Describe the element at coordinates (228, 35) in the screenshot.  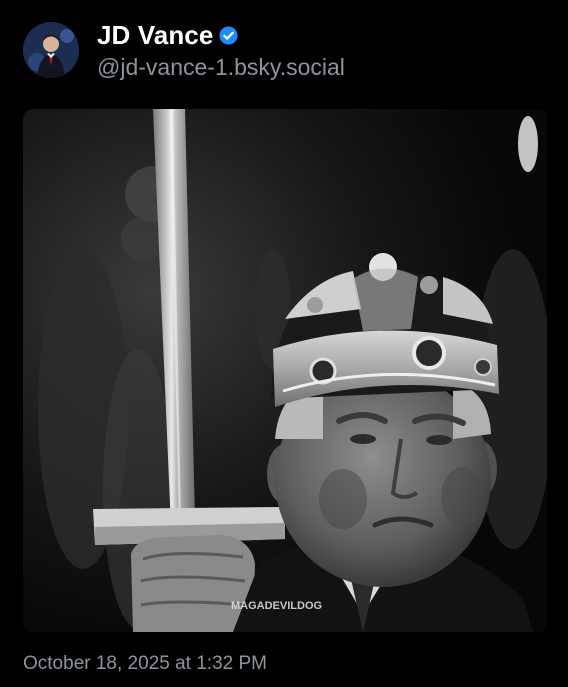
I see `verified-check-icon` at that location.